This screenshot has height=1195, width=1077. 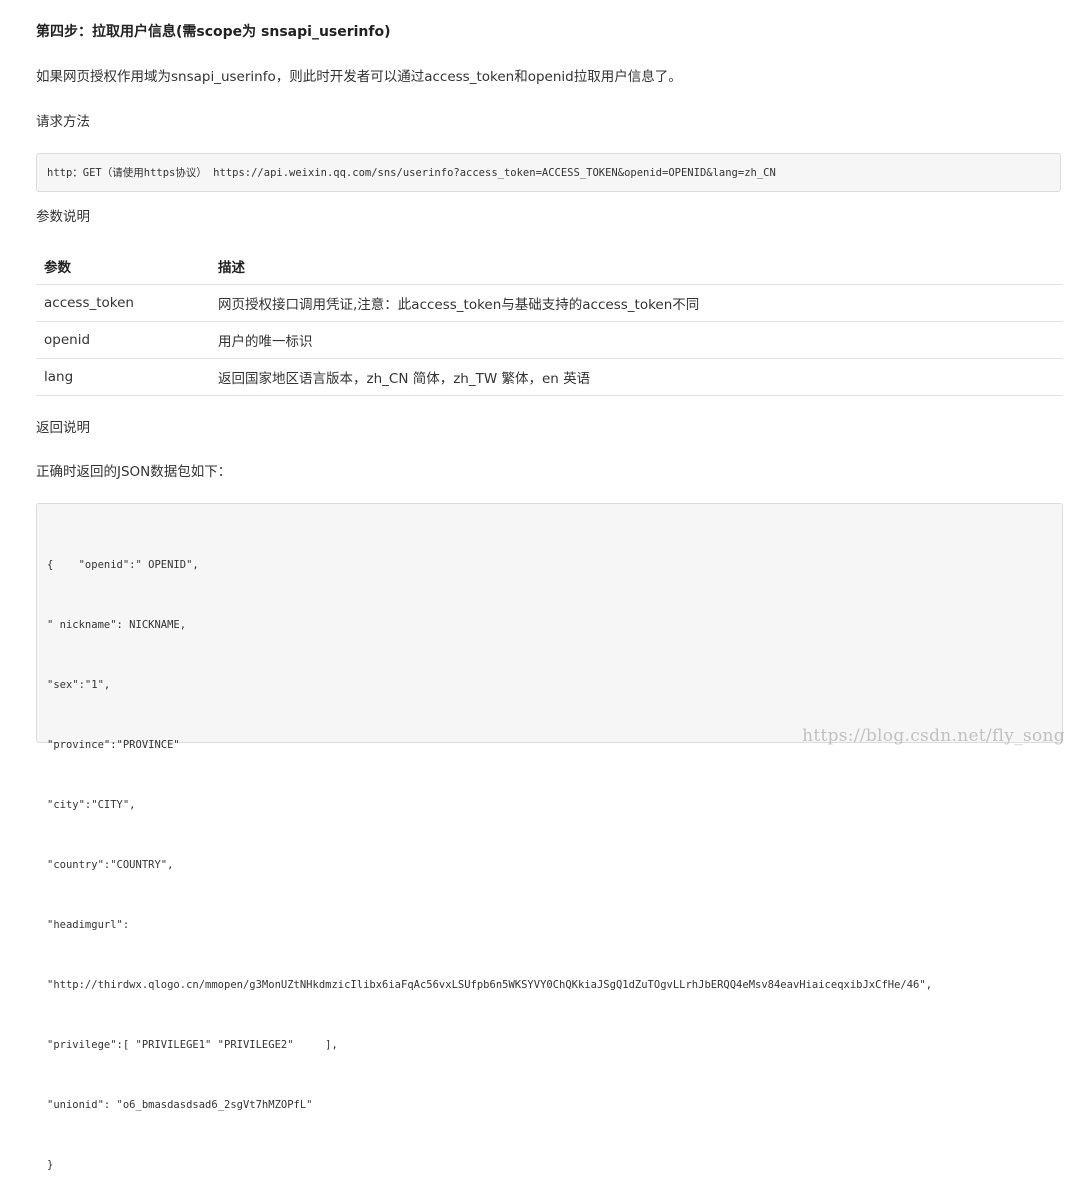 I want to click on return-description: 正确时返回的JSON数据包如下：, so click(x=134, y=472).